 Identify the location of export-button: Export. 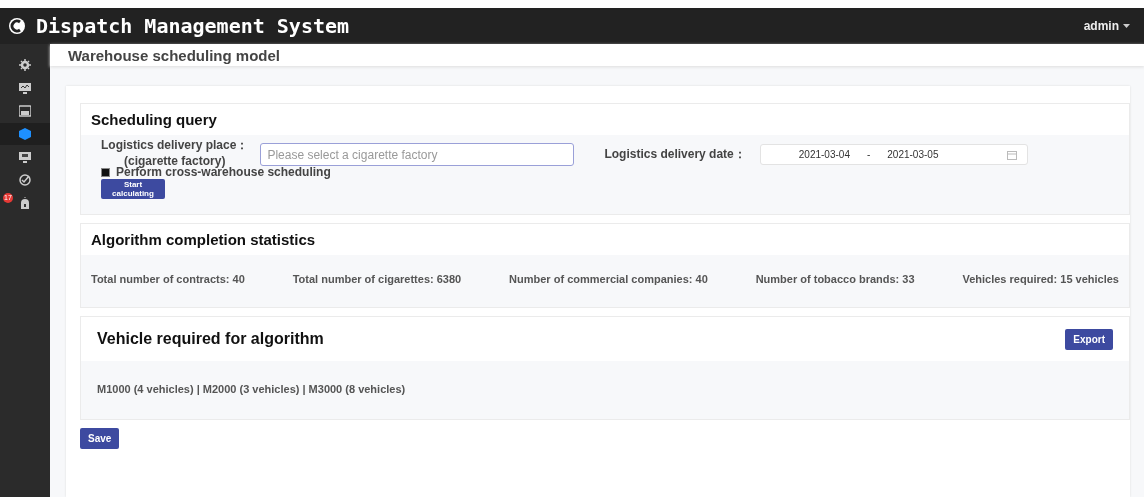
(1089, 339).